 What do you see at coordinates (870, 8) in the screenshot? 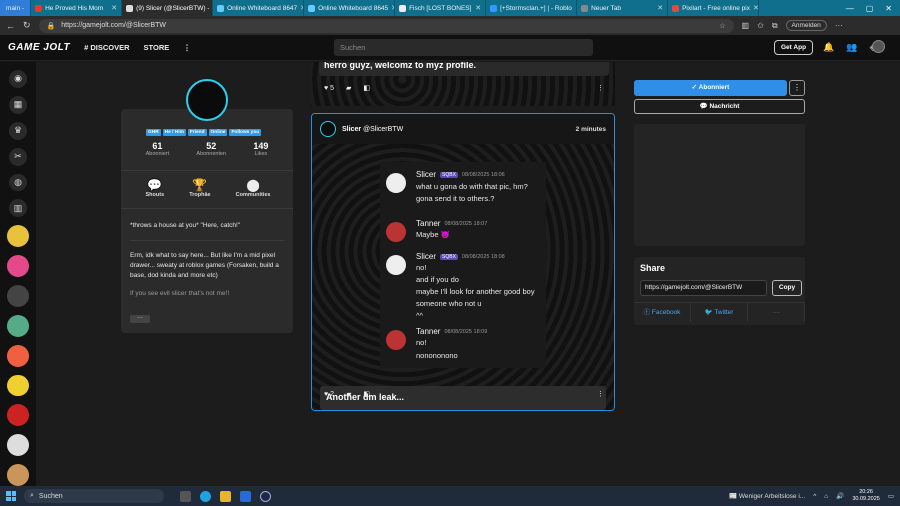
I see `maximize-icon: ▢` at bounding box center [870, 8].